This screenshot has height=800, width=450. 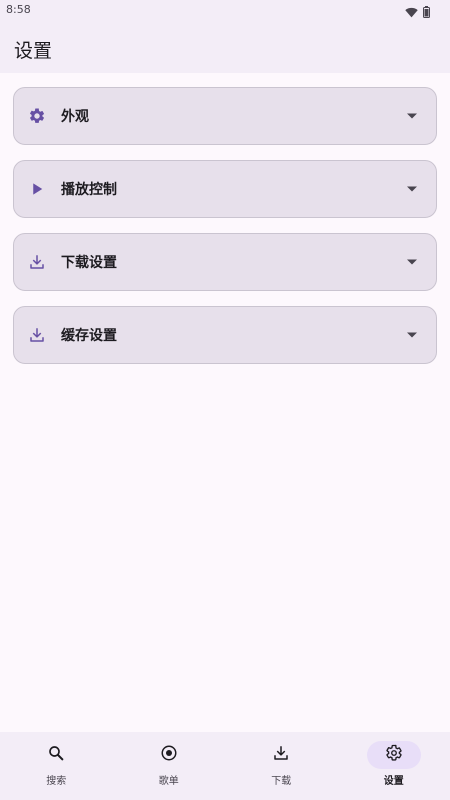 What do you see at coordinates (89, 263) in the screenshot?
I see `settings-card-label: 下载设置` at bounding box center [89, 263].